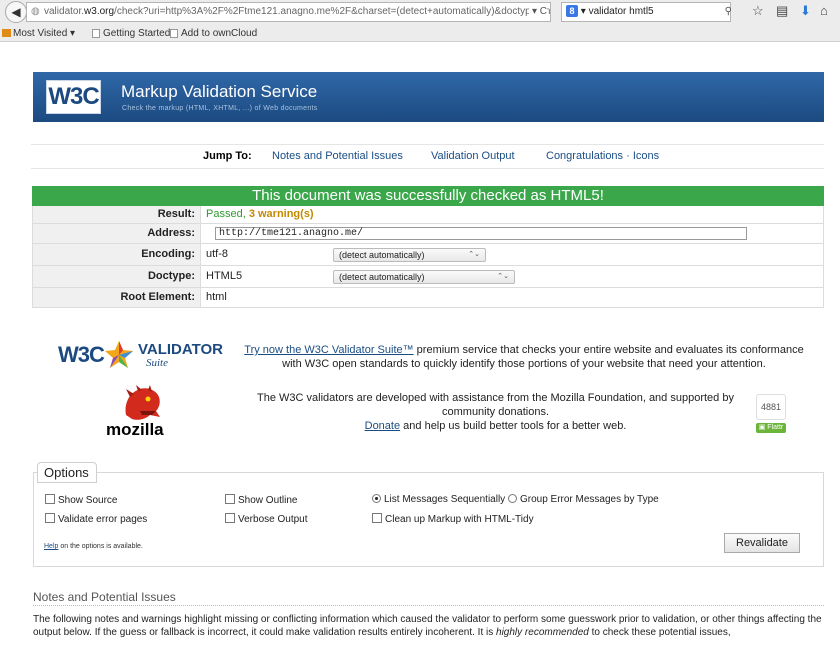  Describe the element at coordinates (227, 156) in the screenshot. I see `jump-label: Jump To:` at that location.